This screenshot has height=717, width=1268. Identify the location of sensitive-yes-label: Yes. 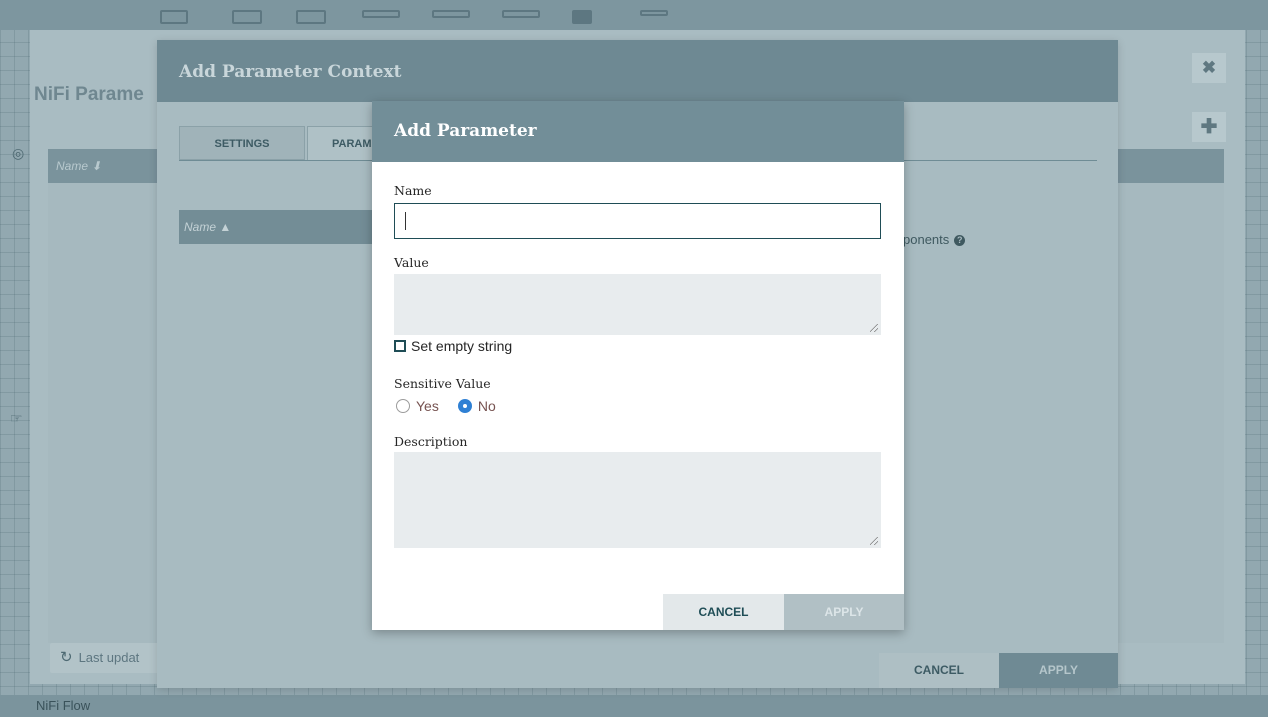
(427, 406).